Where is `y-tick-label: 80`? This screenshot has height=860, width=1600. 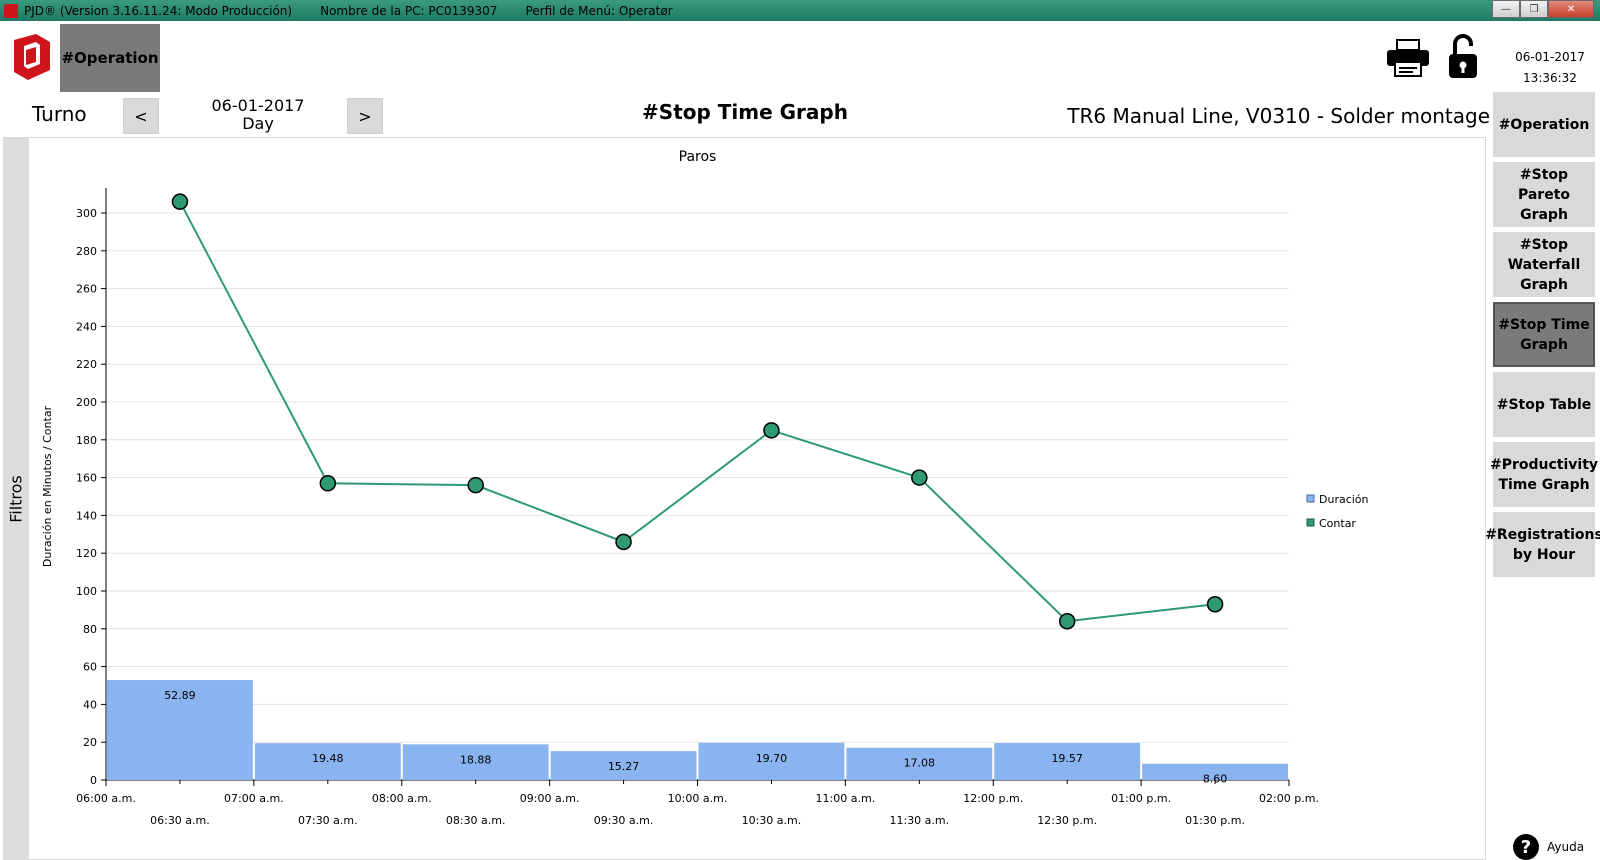 y-tick-label: 80 is located at coordinates (90, 629).